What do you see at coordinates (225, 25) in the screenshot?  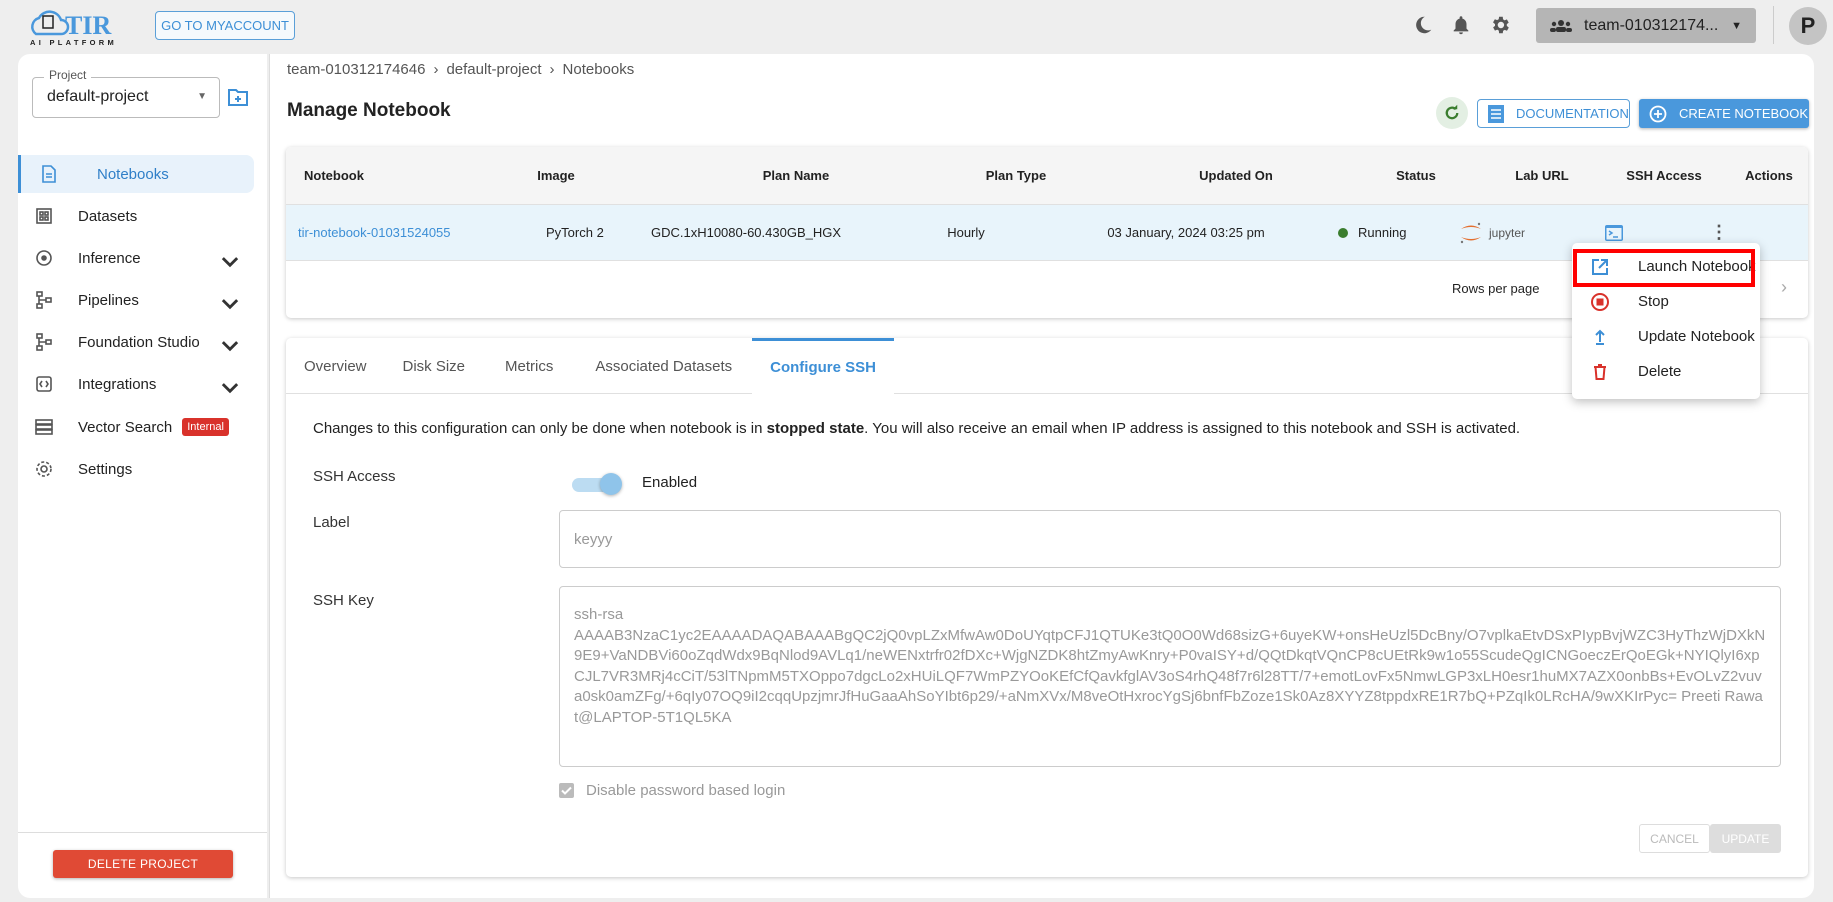 I see `go-to-myaccount-button: GO TO MYACCOUNT` at bounding box center [225, 25].